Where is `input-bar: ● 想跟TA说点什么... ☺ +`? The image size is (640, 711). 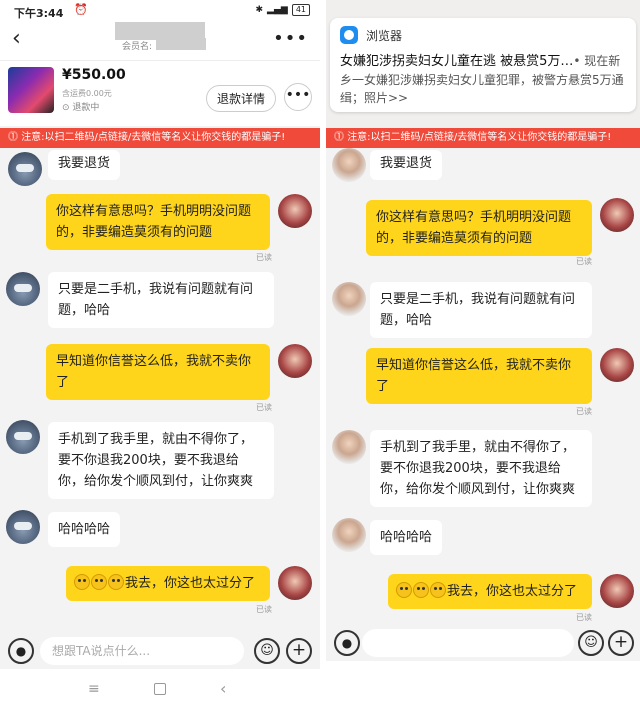 input-bar: ● 想跟TA说点什么... ☺ + is located at coordinates (160, 652).